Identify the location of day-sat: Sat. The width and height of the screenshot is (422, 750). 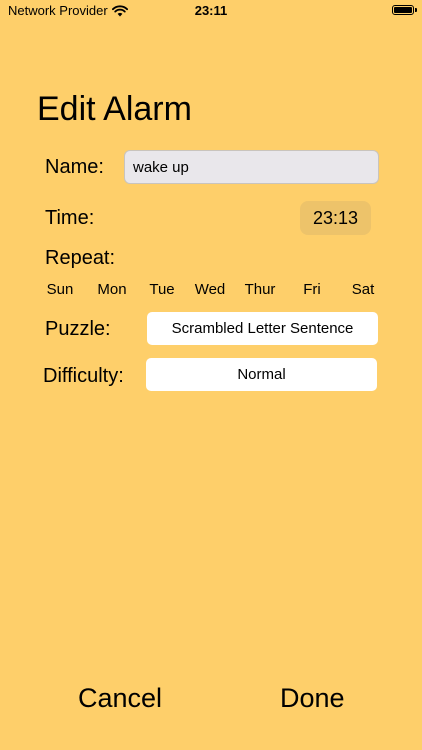
(363, 289).